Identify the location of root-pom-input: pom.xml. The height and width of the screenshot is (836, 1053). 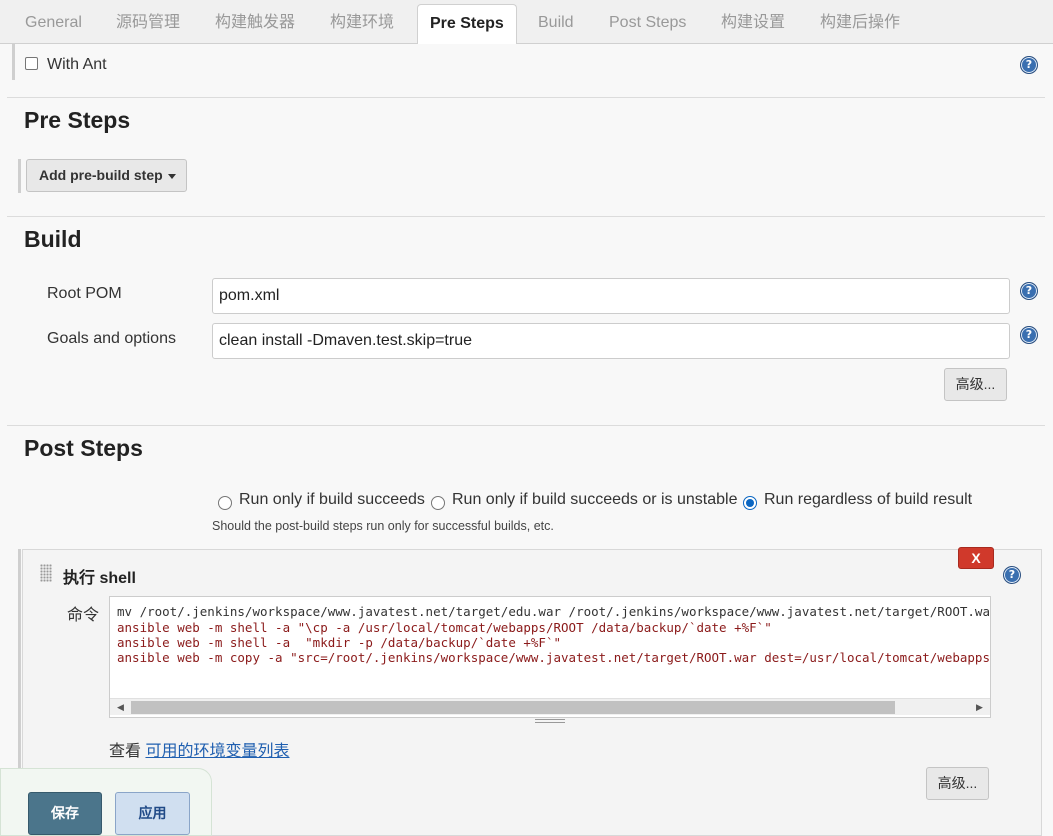
(611, 296).